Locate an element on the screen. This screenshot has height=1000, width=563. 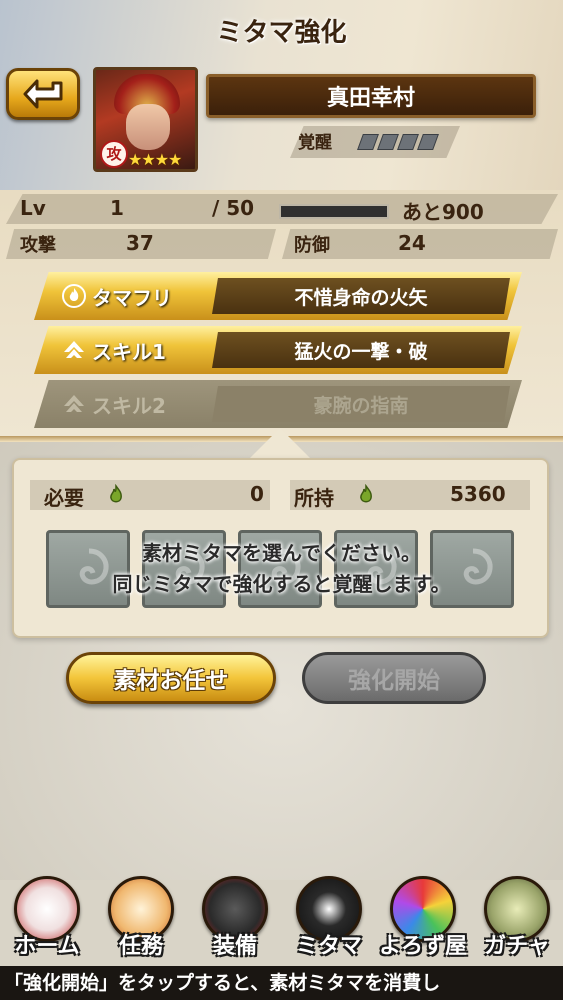
level-value: 1 is located at coordinates (117, 208).